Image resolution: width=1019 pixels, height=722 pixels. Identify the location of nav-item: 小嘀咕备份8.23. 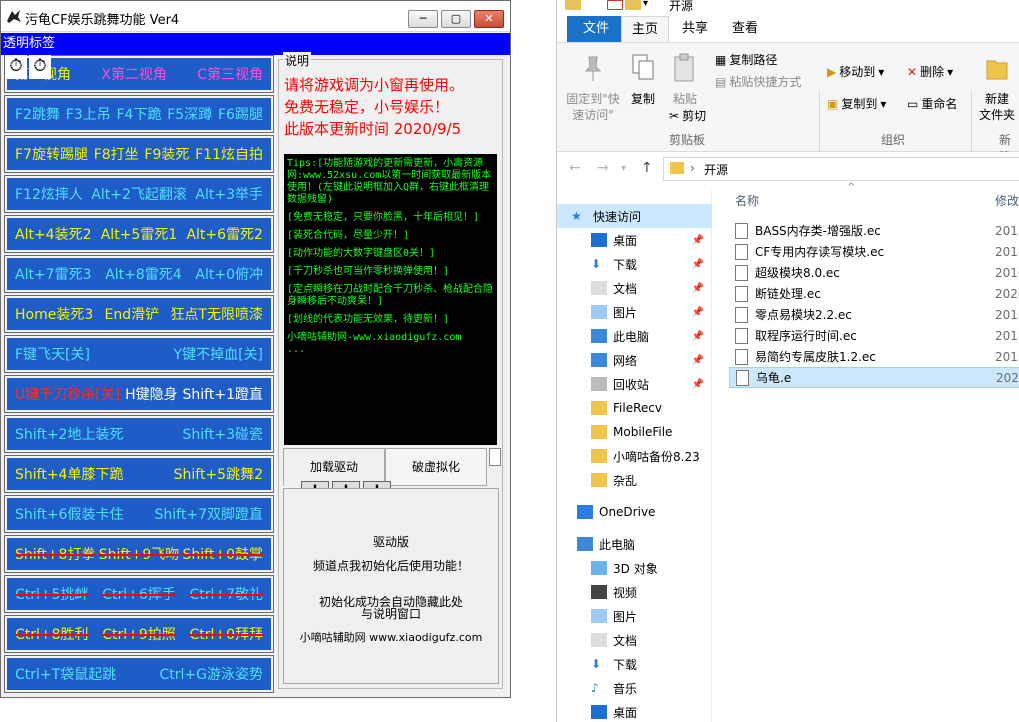
(634, 456).